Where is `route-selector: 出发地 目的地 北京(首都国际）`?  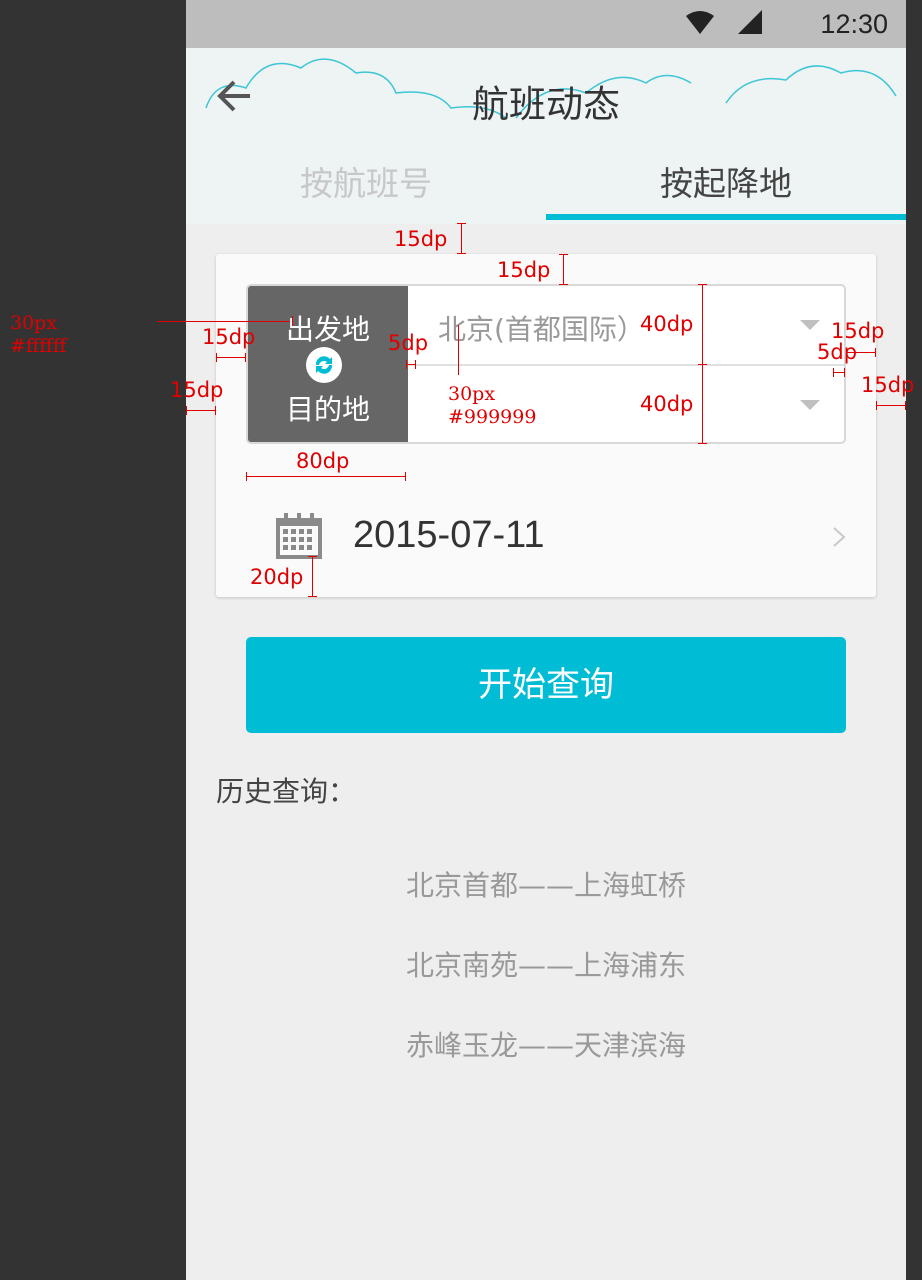
route-selector: 出发地 目的地 北京(首都国际） is located at coordinates (546, 364).